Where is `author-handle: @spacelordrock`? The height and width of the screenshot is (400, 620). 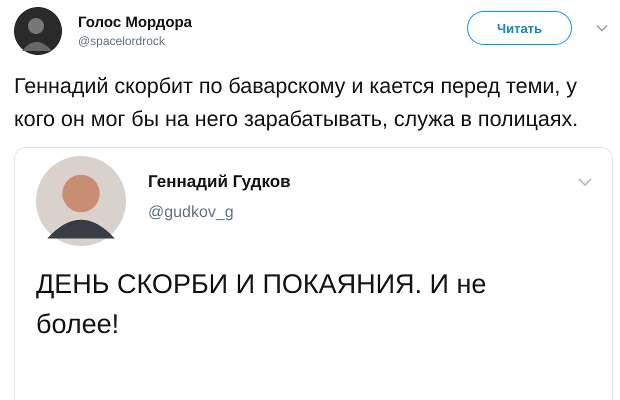
author-handle: @spacelordrock is located at coordinates (122, 41).